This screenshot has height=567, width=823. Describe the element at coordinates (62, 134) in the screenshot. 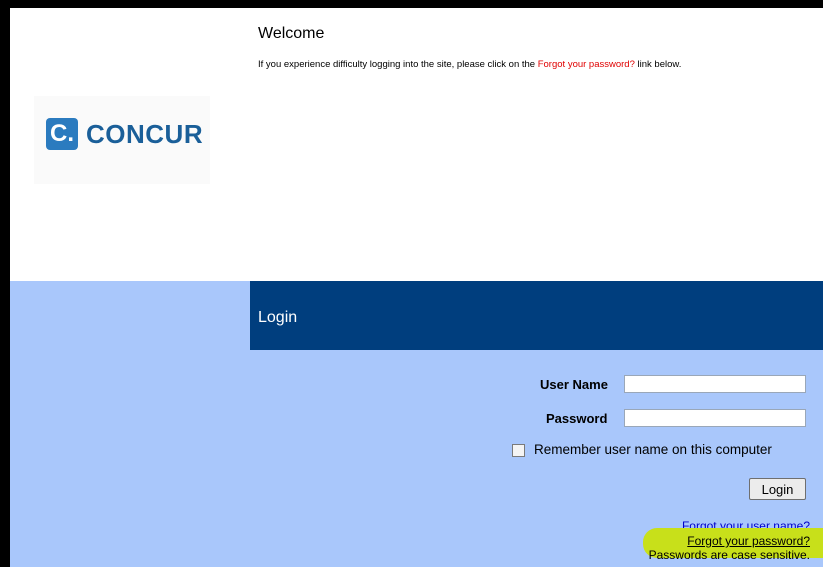

I see `concur-logo-icon: C.` at that location.